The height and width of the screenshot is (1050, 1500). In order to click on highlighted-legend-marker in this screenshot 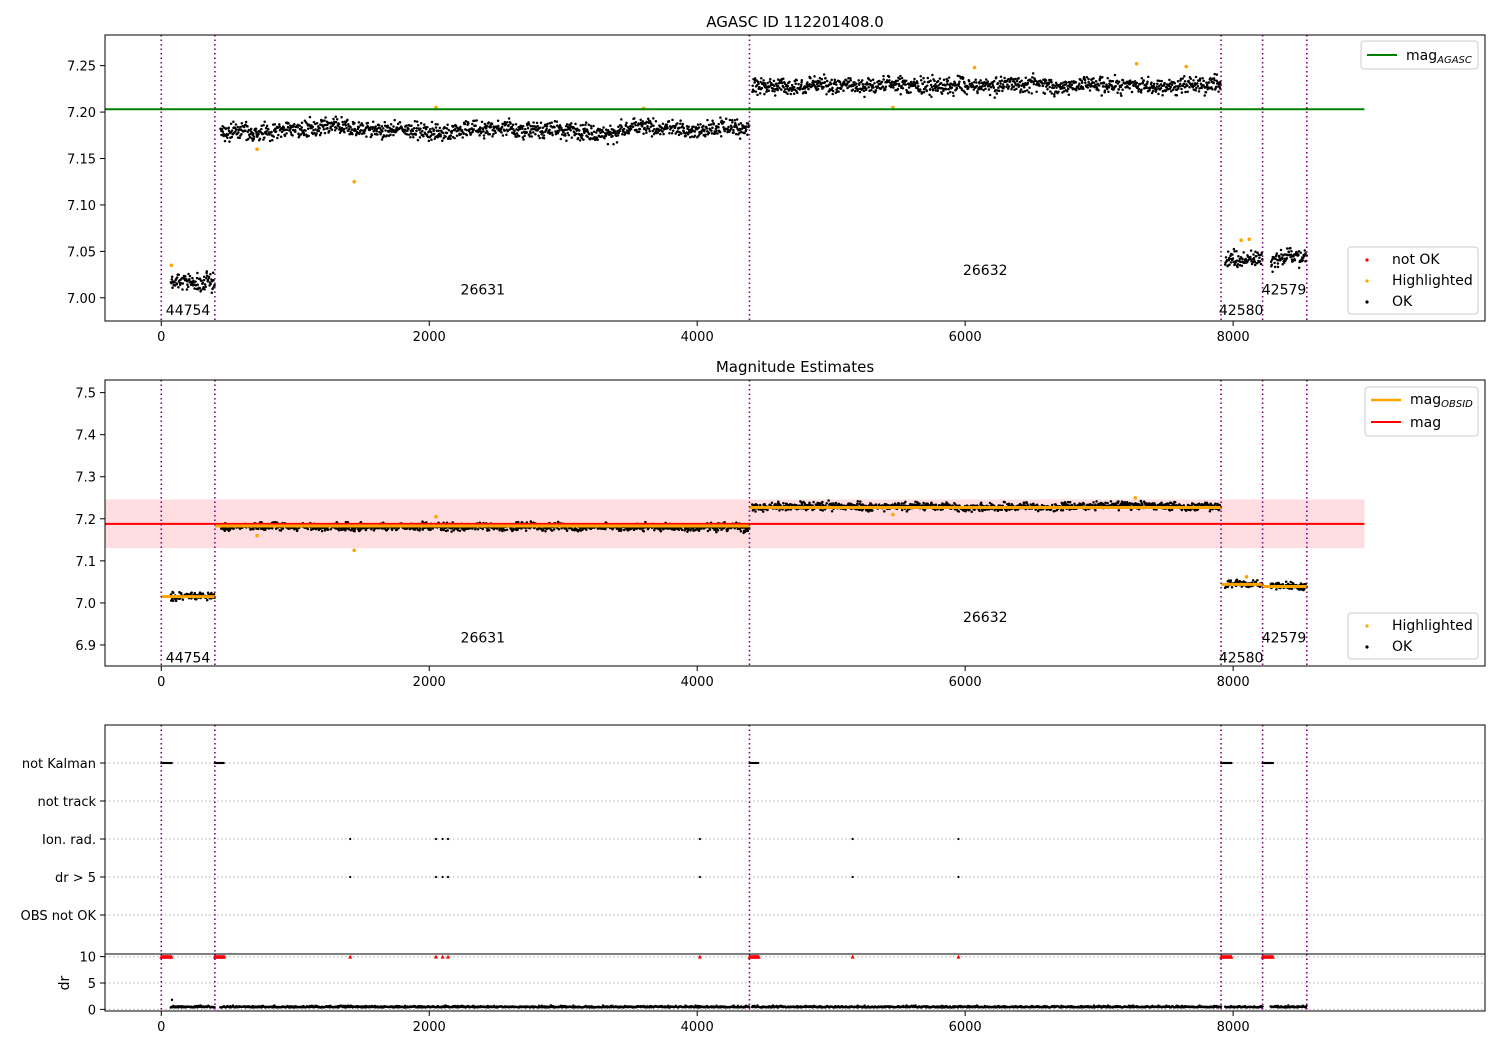, I will do `click(1367, 281)`.